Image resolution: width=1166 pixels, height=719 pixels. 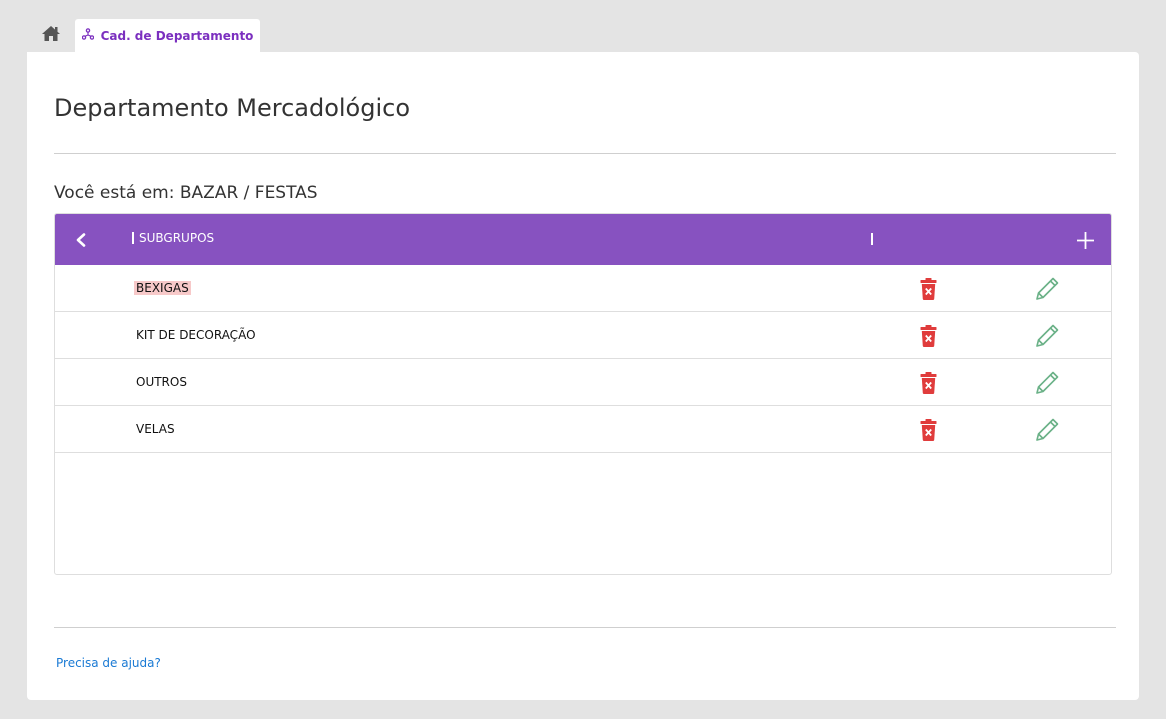 What do you see at coordinates (161, 382) in the screenshot?
I see `row-label: OUTROS` at bounding box center [161, 382].